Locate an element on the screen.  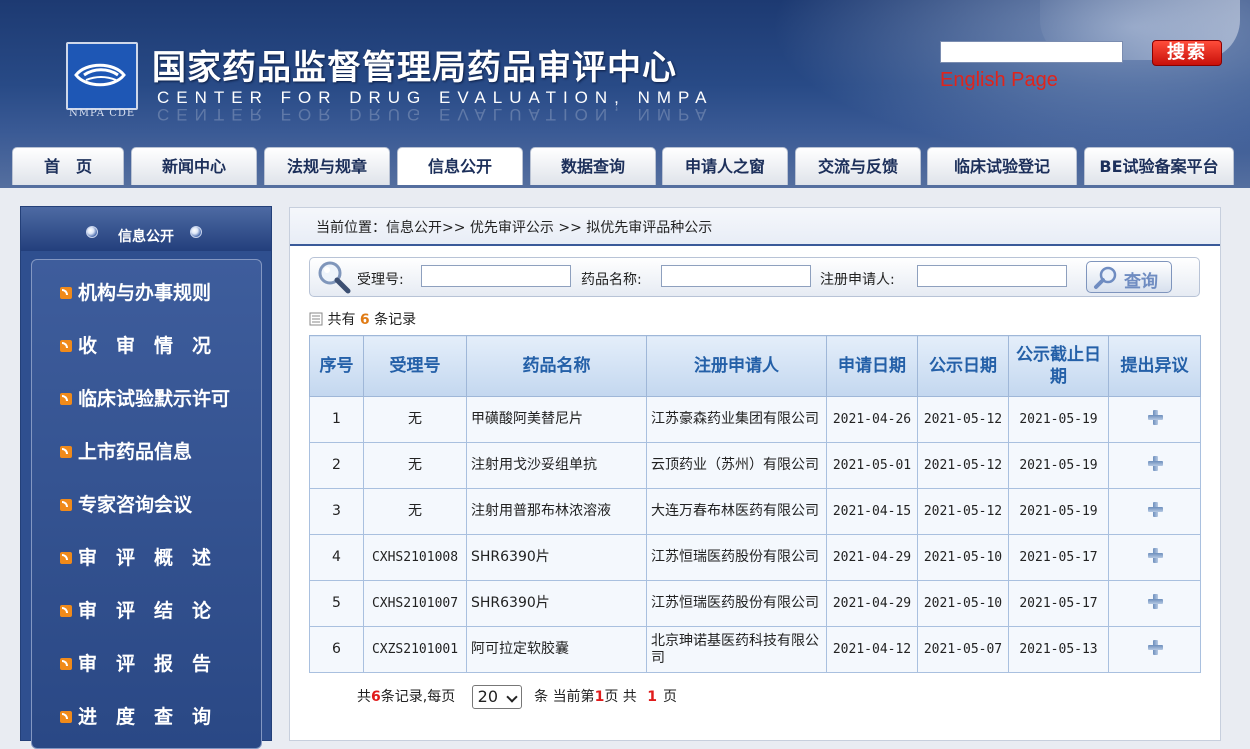
applicant: 江苏豪森药业集团有限公司 is located at coordinates (736, 419).